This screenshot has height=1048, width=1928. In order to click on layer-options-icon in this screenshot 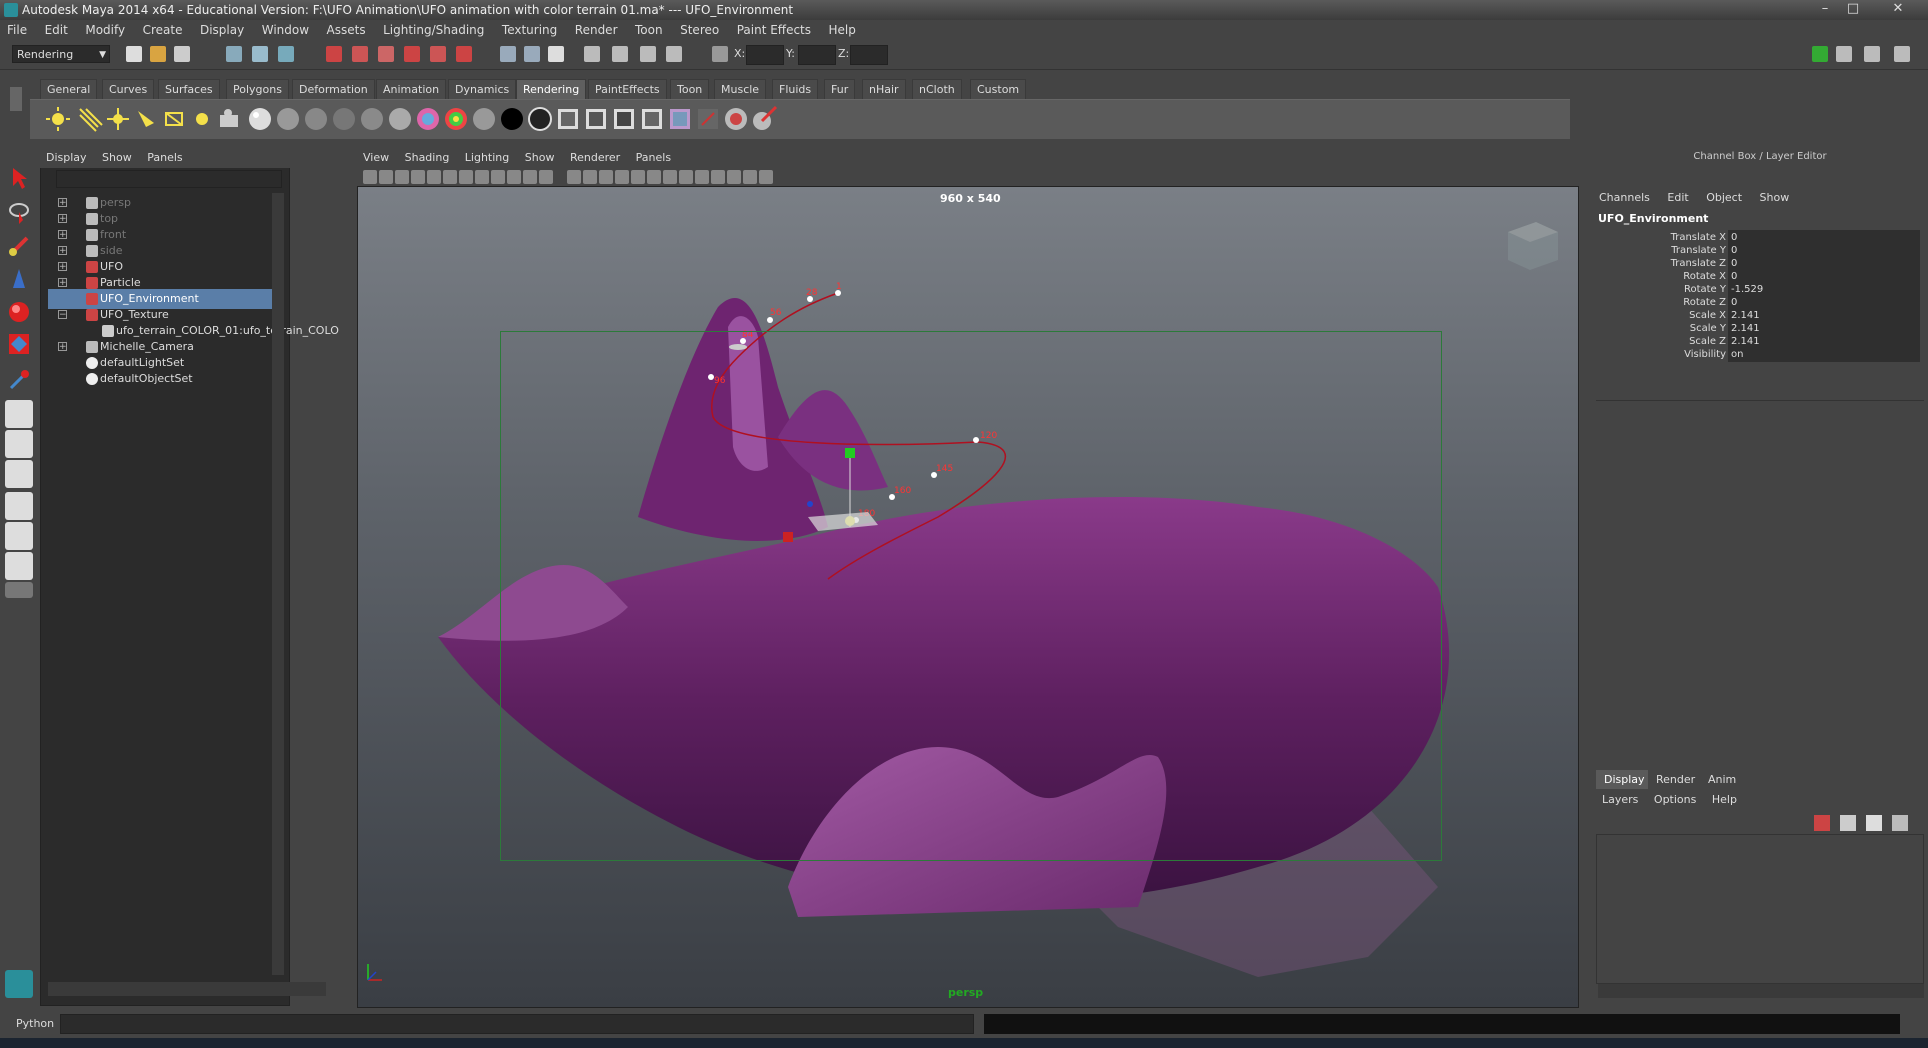, I will do `click(1900, 823)`.